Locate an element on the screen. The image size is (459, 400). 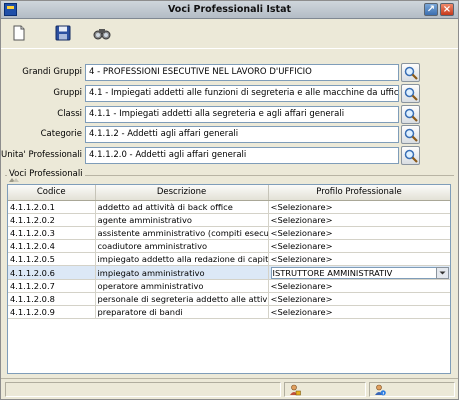
user-info-icon is located at coordinates (380, 390).